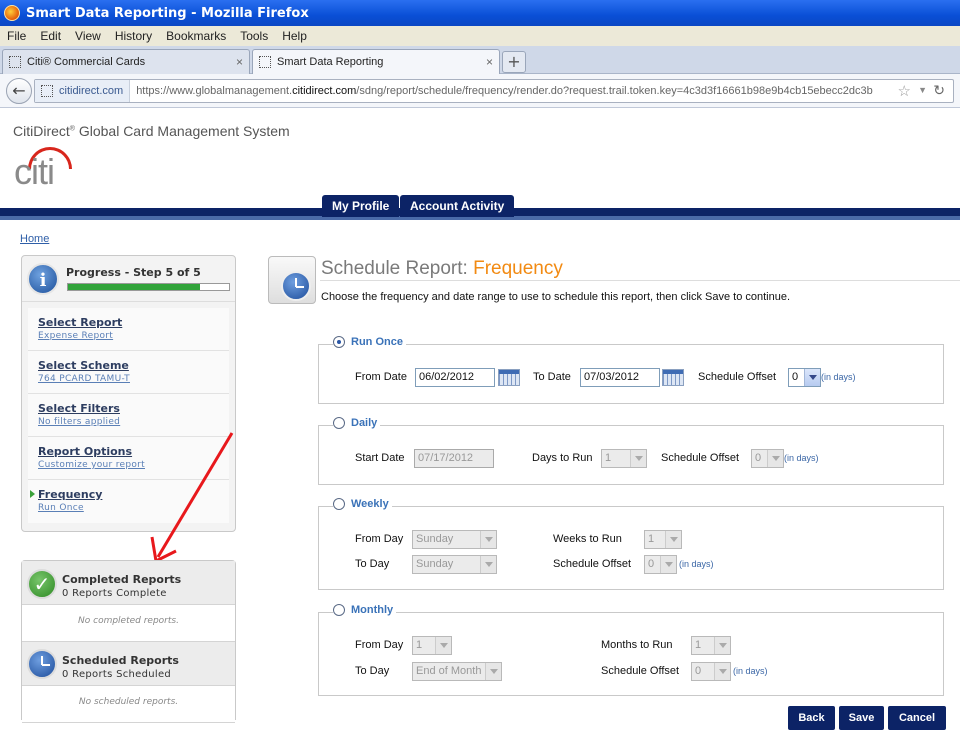  Describe the element at coordinates (432, 645) in the screenshot. I see `from-day-select: 1` at that location.